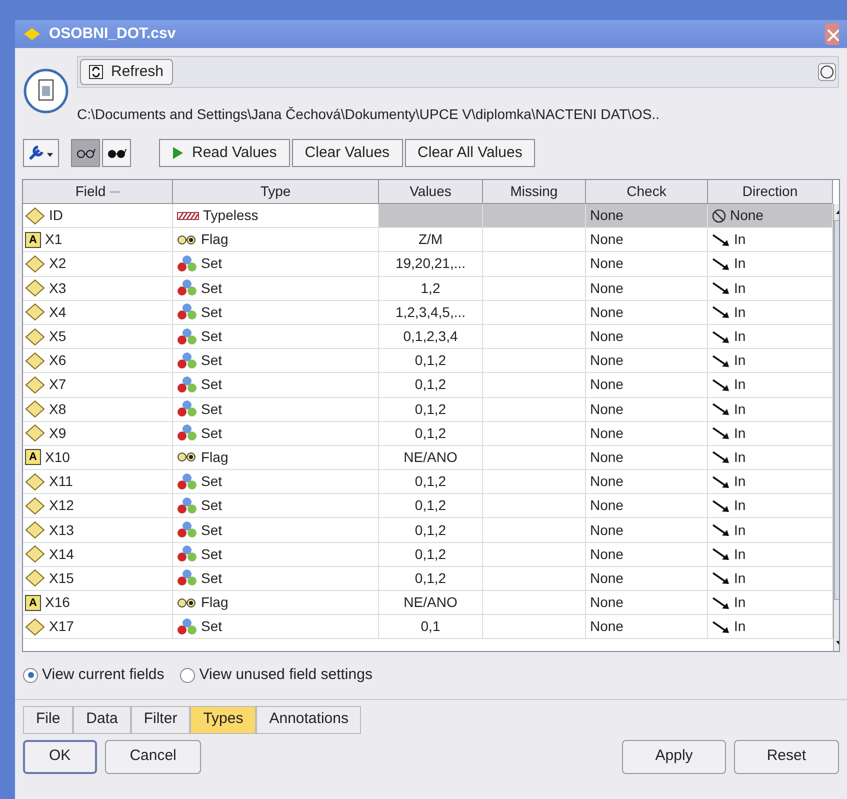 This screenshot has width=847, height=799. What do you see at coordinates (431, 337) in the screenshot?
I see `values-cell: 0,1,2,3,4` at bounding box center [431, 337].